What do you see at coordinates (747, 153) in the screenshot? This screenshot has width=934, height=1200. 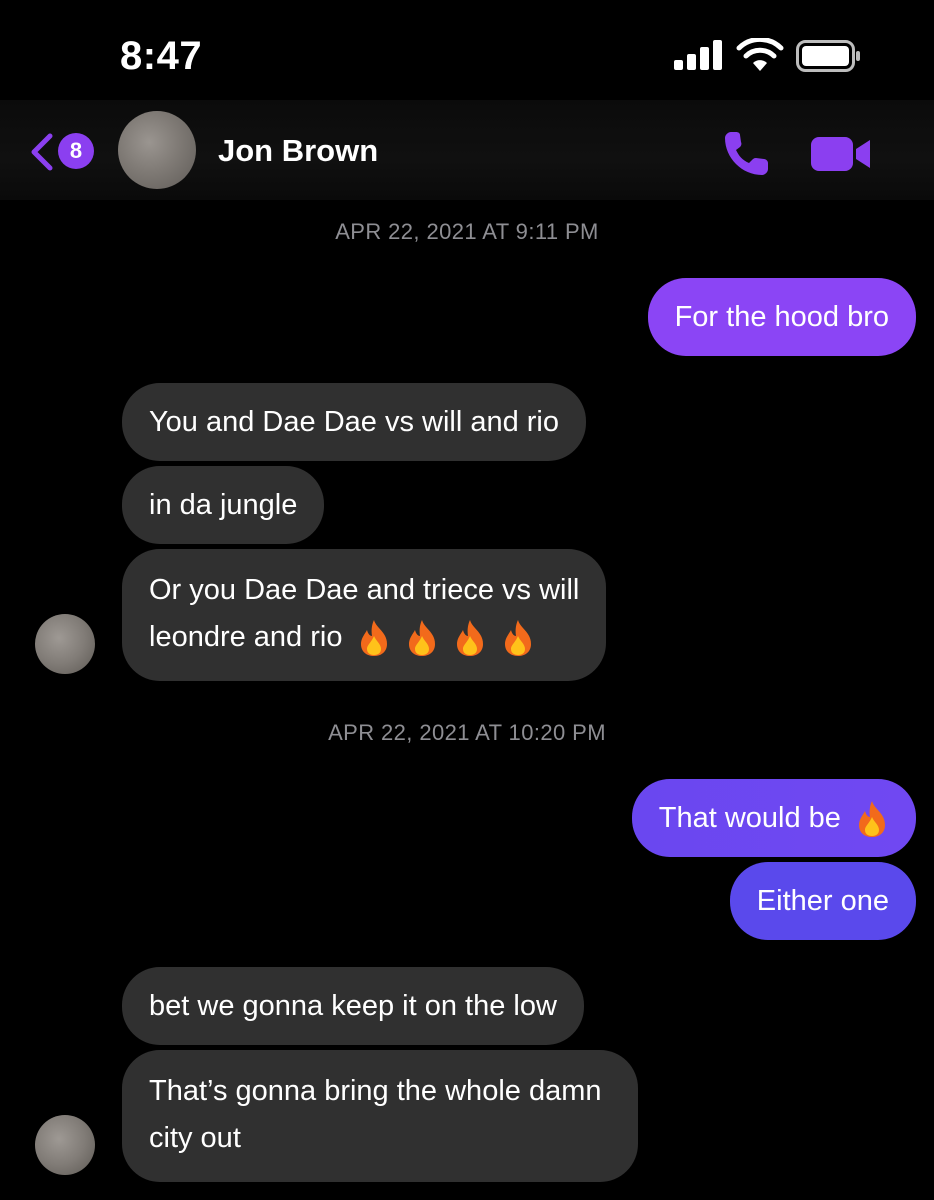 I see `phone-icon` at bounding box center [747, 153].